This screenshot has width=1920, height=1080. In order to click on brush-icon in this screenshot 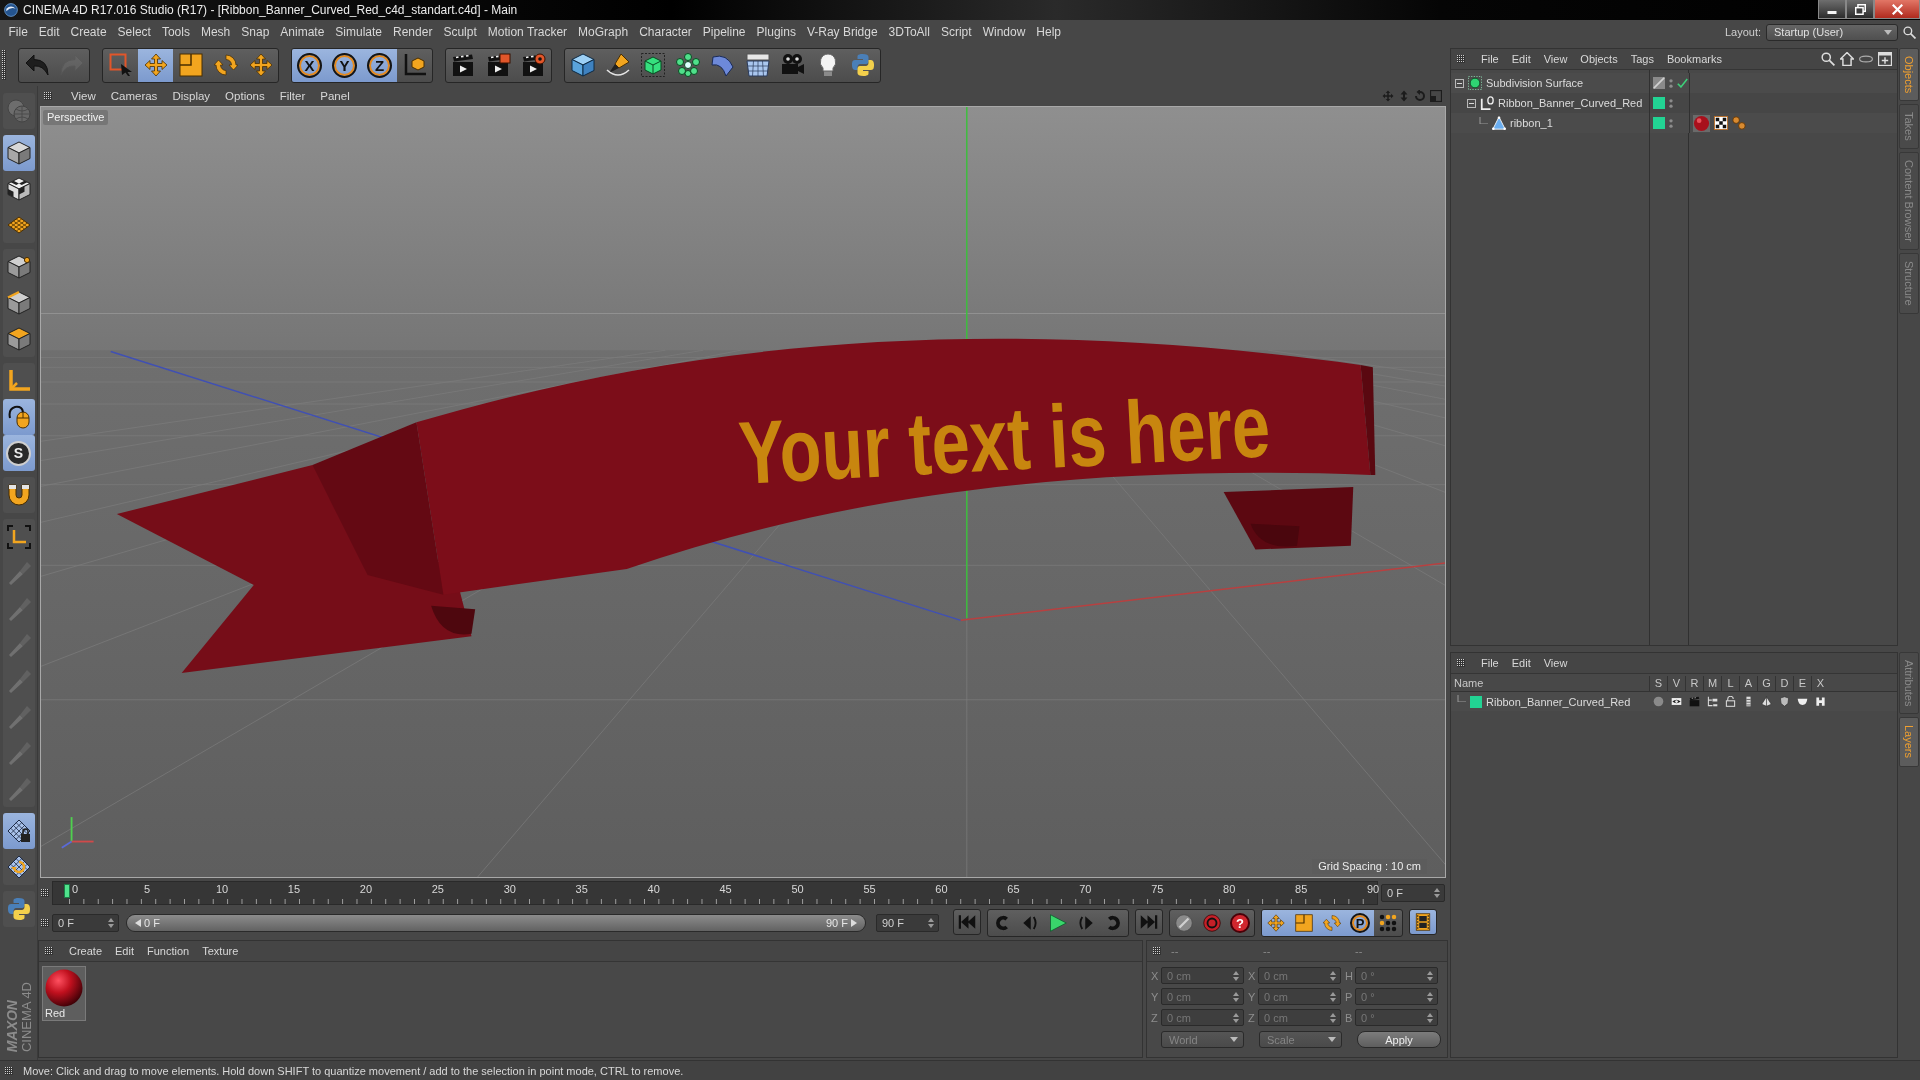, I will do `click(18, 681)`.